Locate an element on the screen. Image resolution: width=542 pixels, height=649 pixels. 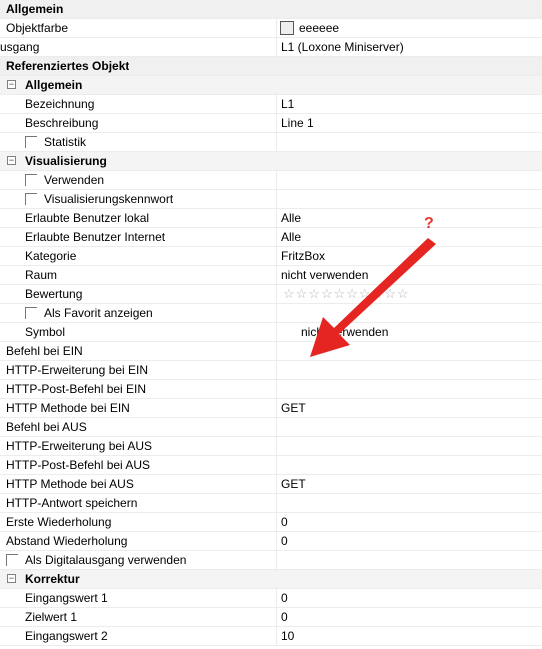
row-visualisierungskennwort: Visualisierungskennwort is located at coordinates (271, 199).